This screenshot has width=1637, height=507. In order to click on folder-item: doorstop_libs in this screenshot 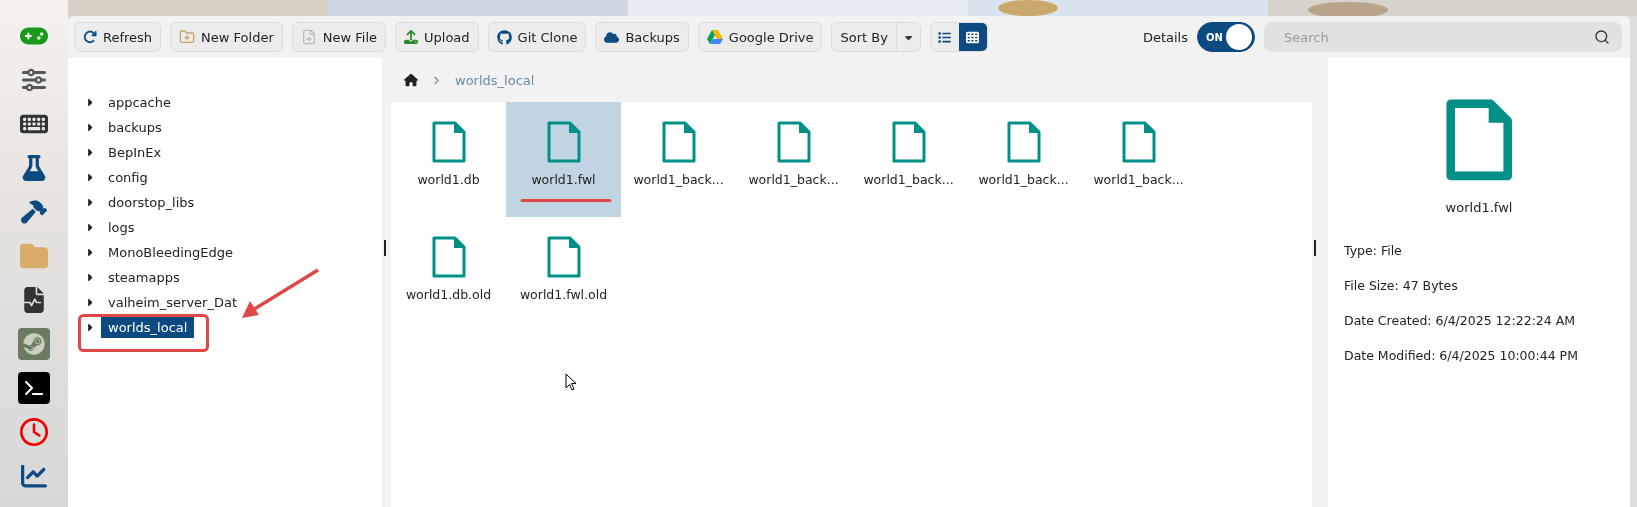, I will do `click(151, 202)`.